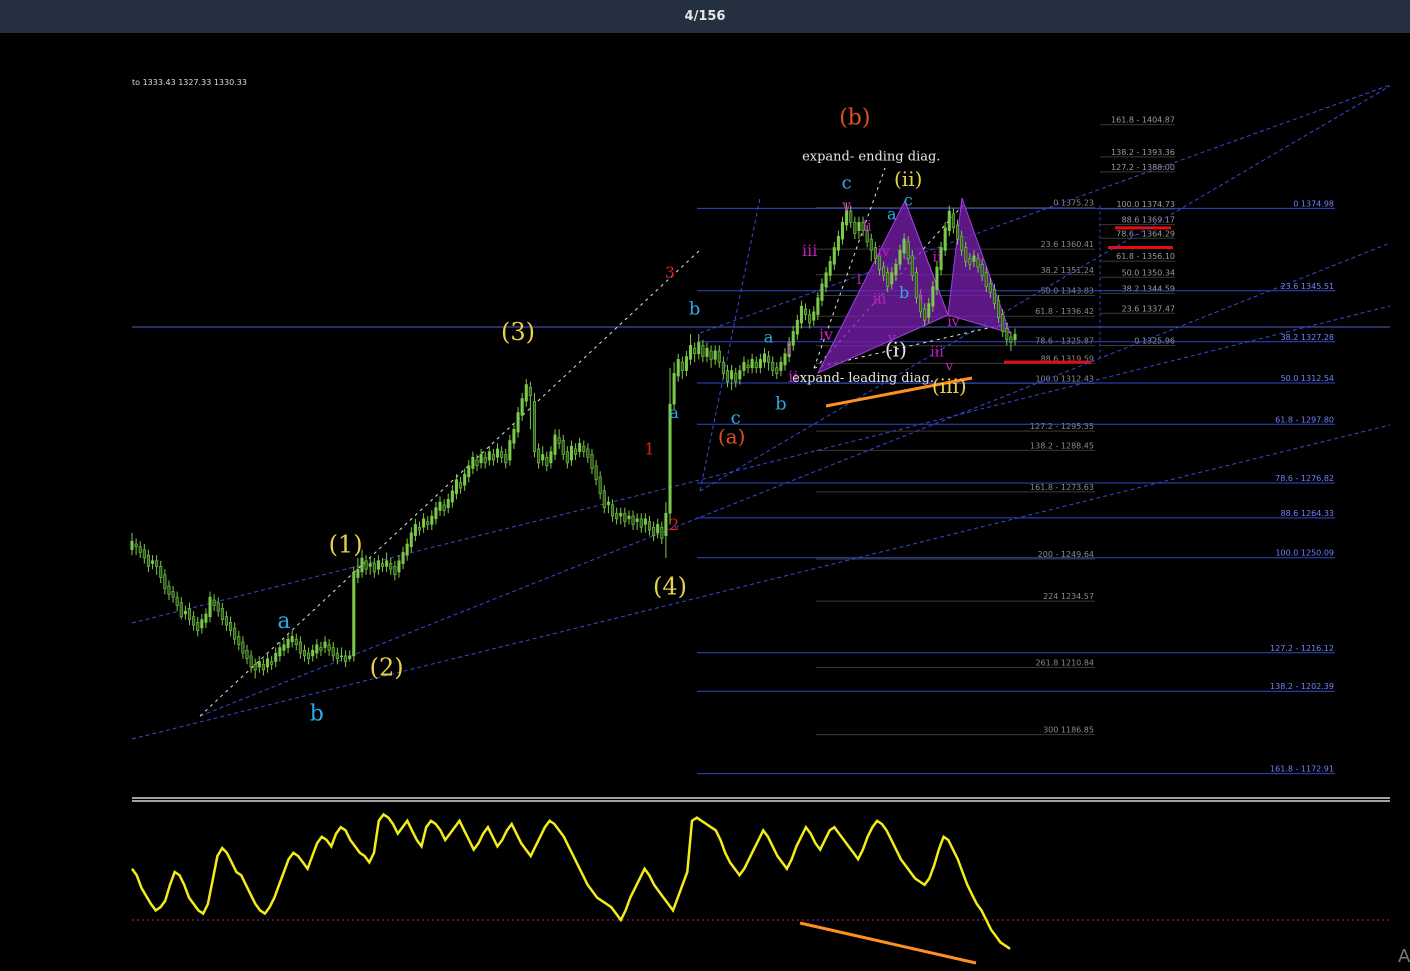  What do you see at coordinates (1145, 204) in the screenshot?
I see `fib-label-a: 100.0 1374.73` at bounding box center [1145, 204].